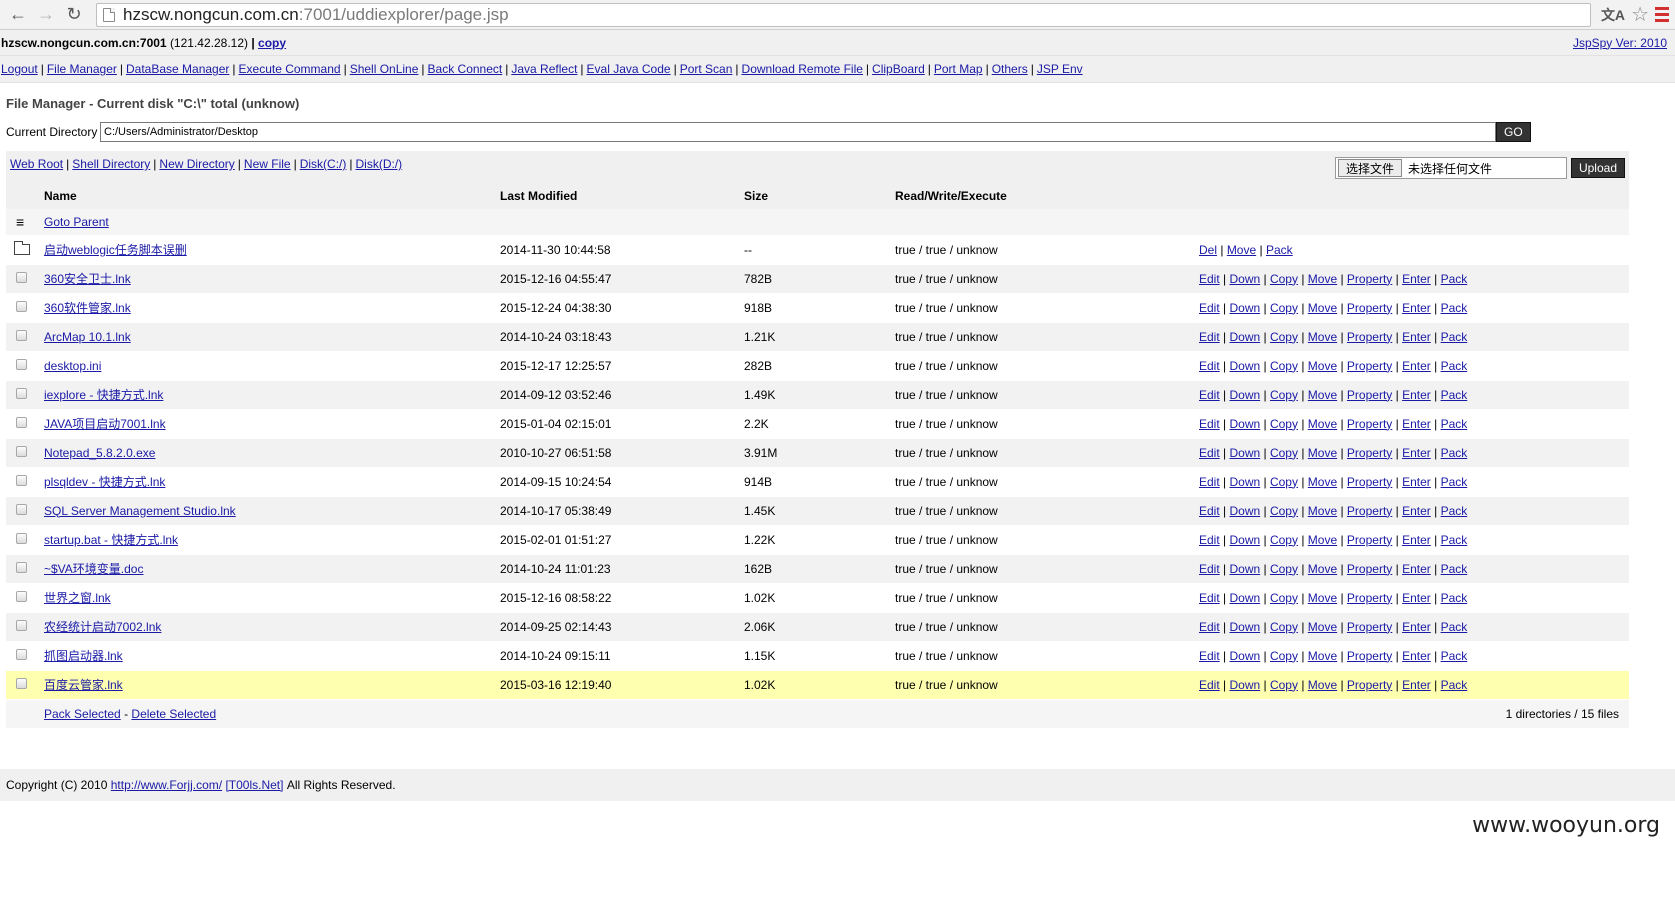  Describe the element at coordinates (254, 785) in the screenshot. I see `t00ls-link: [T00ls.Net]` at that location.